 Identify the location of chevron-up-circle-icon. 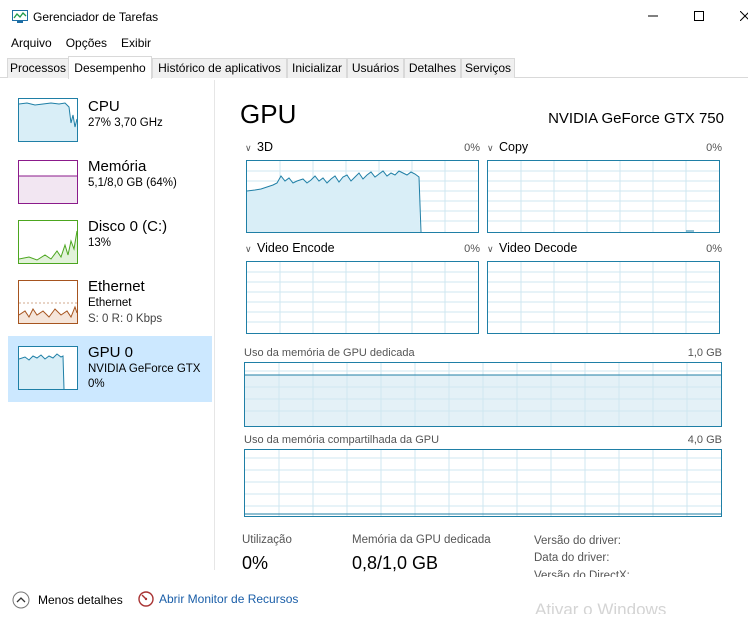
(21, 600).